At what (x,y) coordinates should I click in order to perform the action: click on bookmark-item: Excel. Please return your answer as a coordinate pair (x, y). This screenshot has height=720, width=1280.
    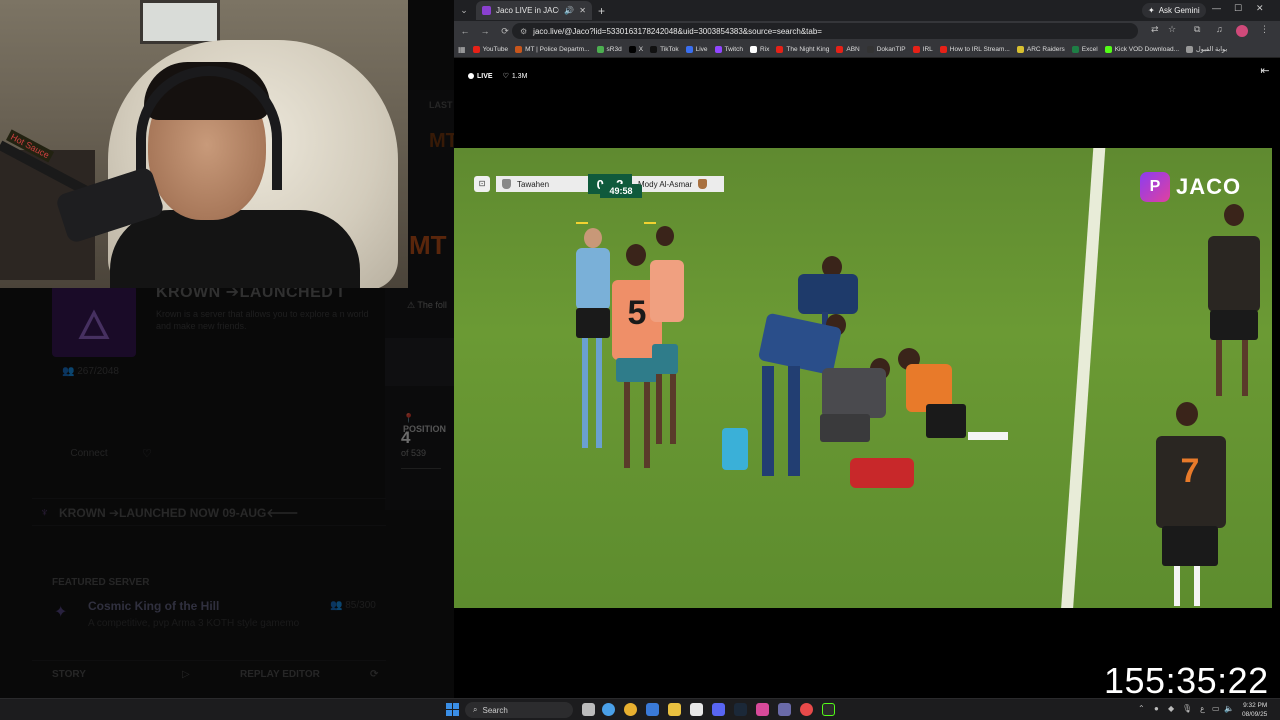
    Looking at the image, I should click on (1084, 49).